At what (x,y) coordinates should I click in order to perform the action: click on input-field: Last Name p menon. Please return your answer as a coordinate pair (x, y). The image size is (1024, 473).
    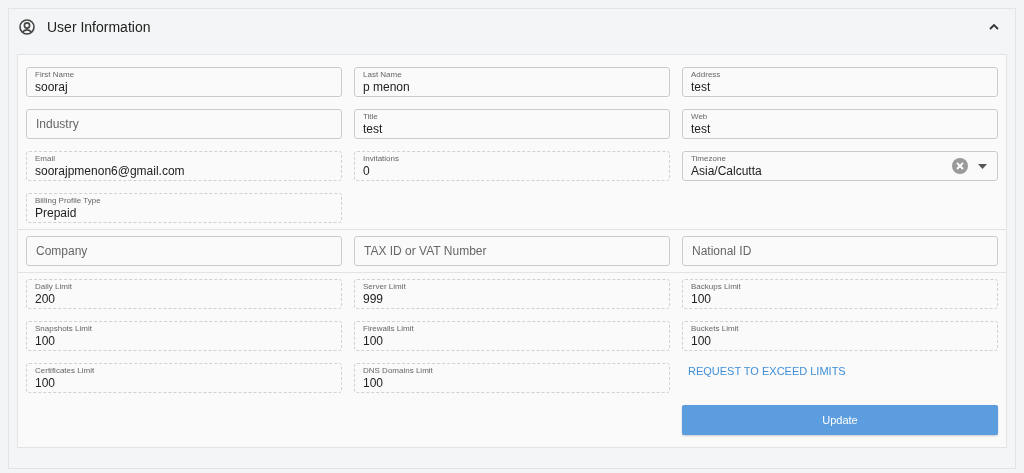
    Looking at the image, I should click on (512, 82).